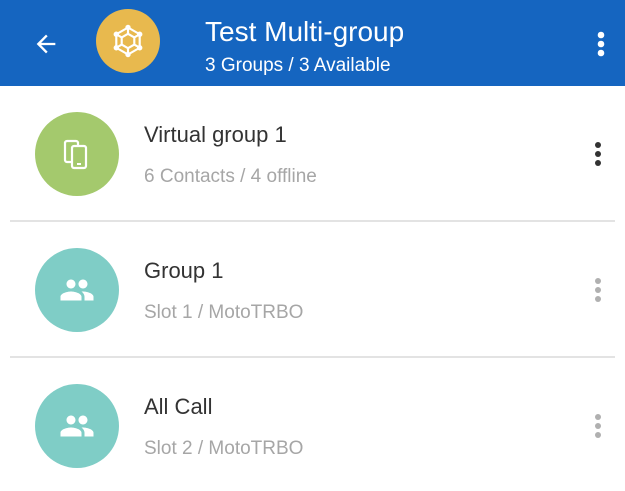 Image resolution: width=625 pixels, height=491 pixels. What do you see at coordinates (224, 312) in the screenshot?
I see `group-details: Slot 1 / MotoTRBO` at bounding box center [224, 312].